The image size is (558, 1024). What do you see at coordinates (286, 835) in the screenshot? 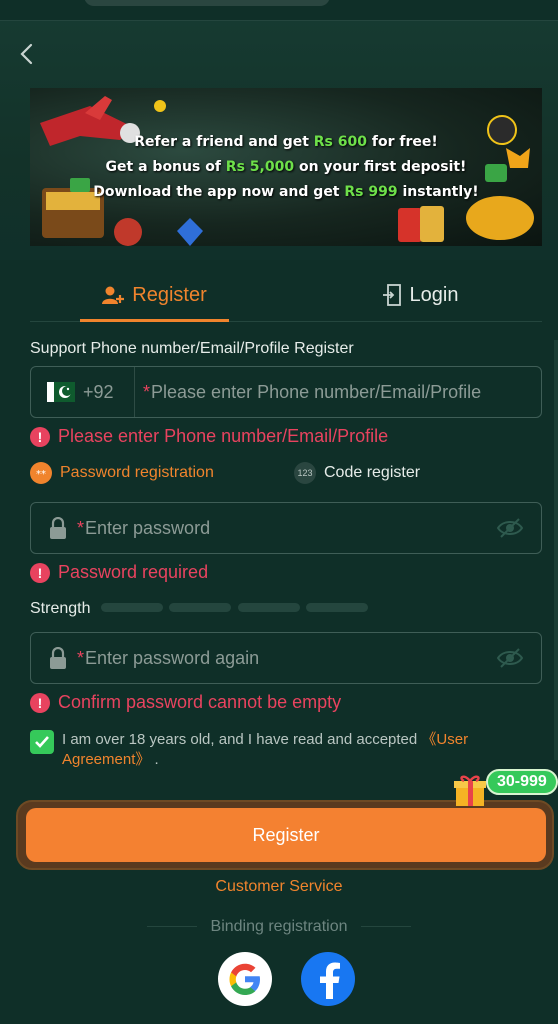
I see `register-button: Register` at bounding box center [286, 835].